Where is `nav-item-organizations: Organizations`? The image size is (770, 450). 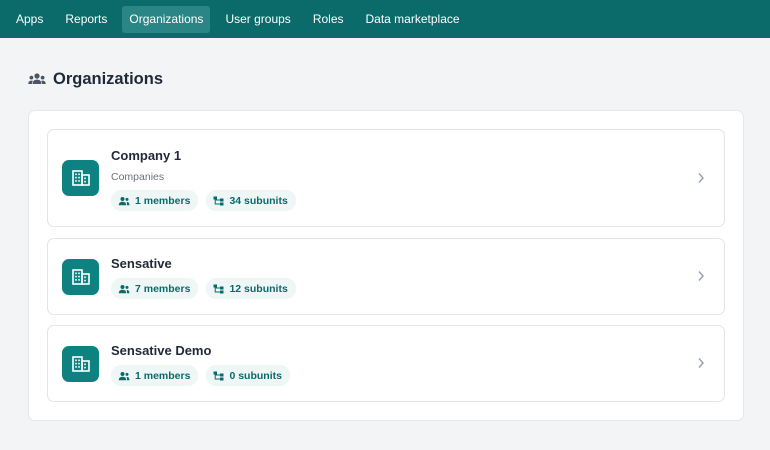
nav-item-organizations: Organizations is located at coordinates (166, 19).